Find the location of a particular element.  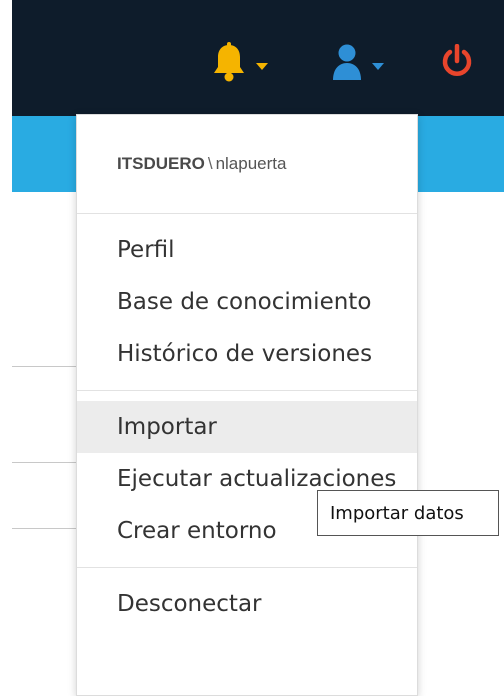

menu-item-version-history: Histórico de versiones is located at coordinates (247, 354).